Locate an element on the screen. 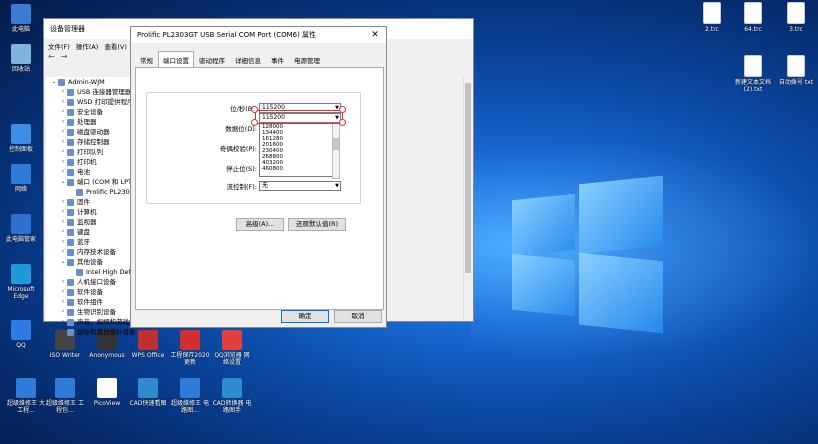 The image size is (818, 444). desktop-file-label: 2.trc is located at coordinates (712, 29).